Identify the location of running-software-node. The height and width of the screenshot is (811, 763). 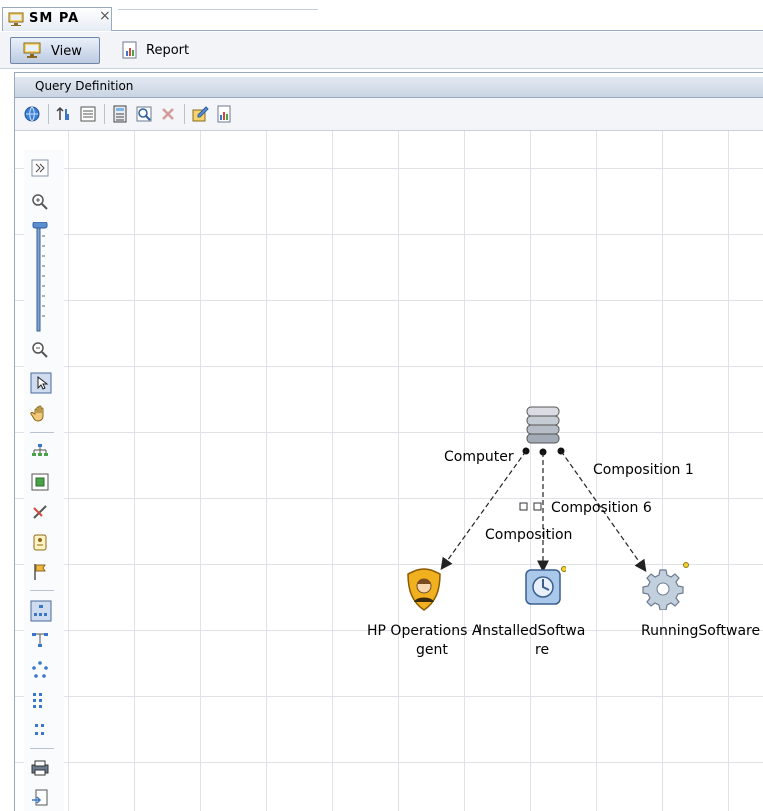
(665, 587).